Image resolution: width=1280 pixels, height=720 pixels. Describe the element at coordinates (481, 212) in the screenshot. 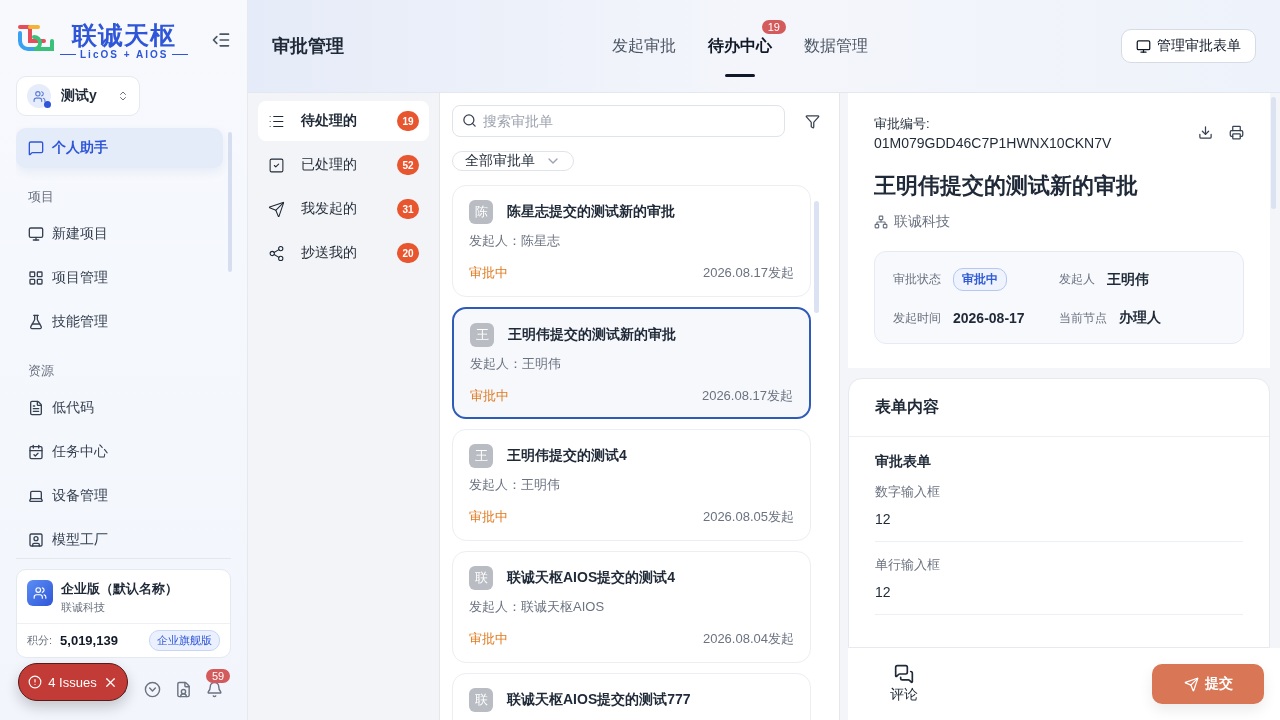

I see `avatar: 陈` at that location.